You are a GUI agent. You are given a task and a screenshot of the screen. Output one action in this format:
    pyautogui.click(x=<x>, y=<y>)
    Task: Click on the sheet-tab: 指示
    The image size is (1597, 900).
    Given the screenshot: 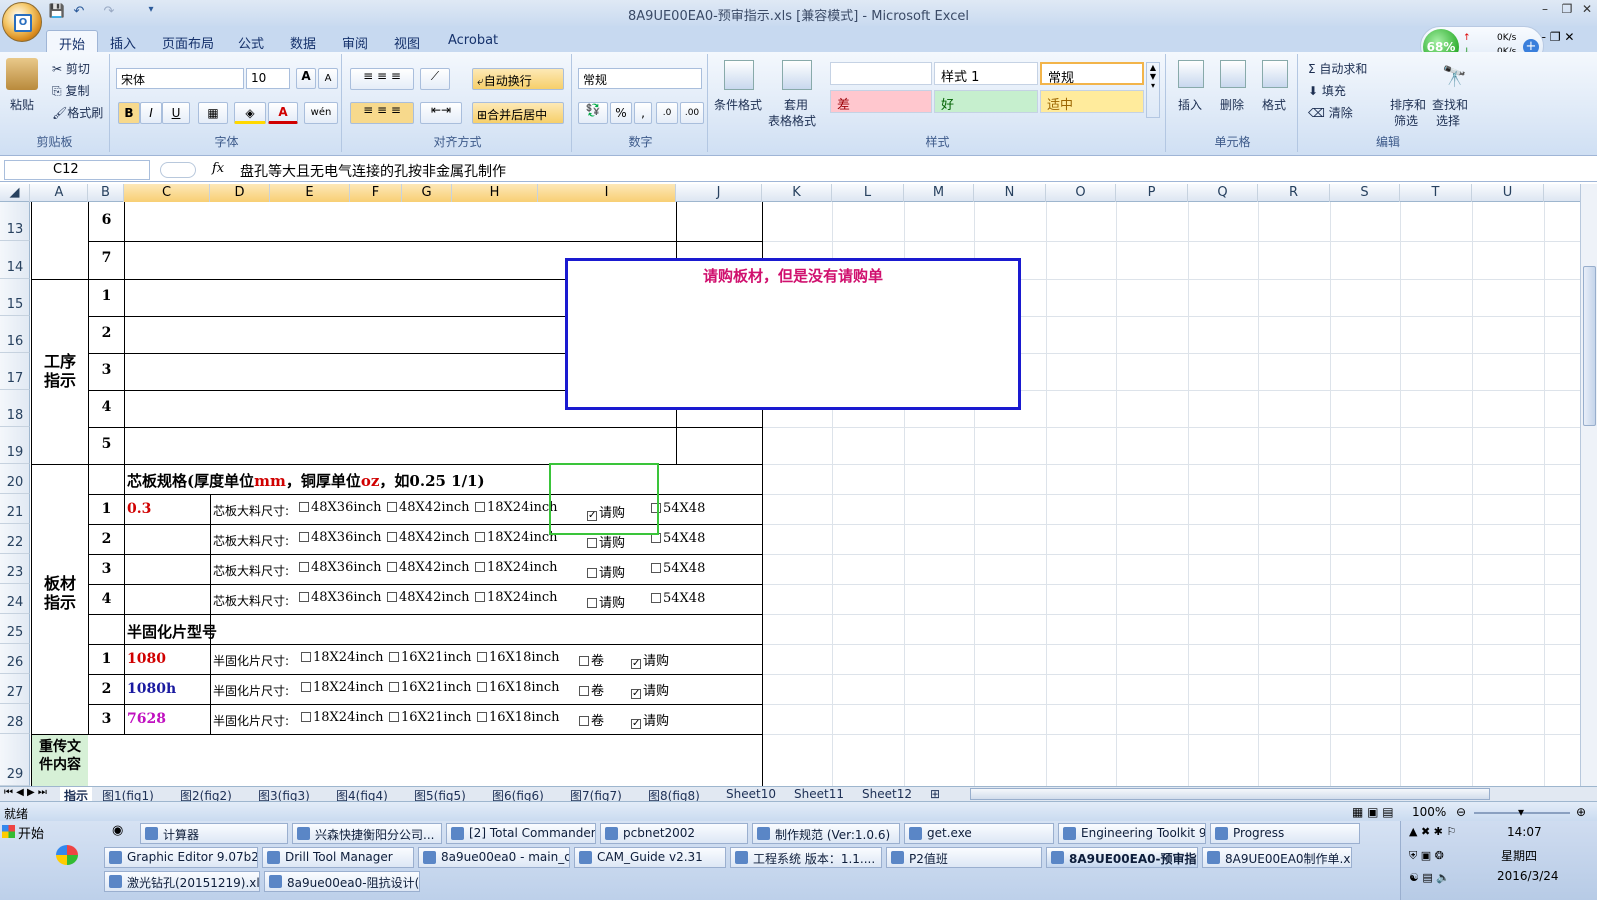 What is the action you would take?
    pyautogui.click(x=76, y=795)
    